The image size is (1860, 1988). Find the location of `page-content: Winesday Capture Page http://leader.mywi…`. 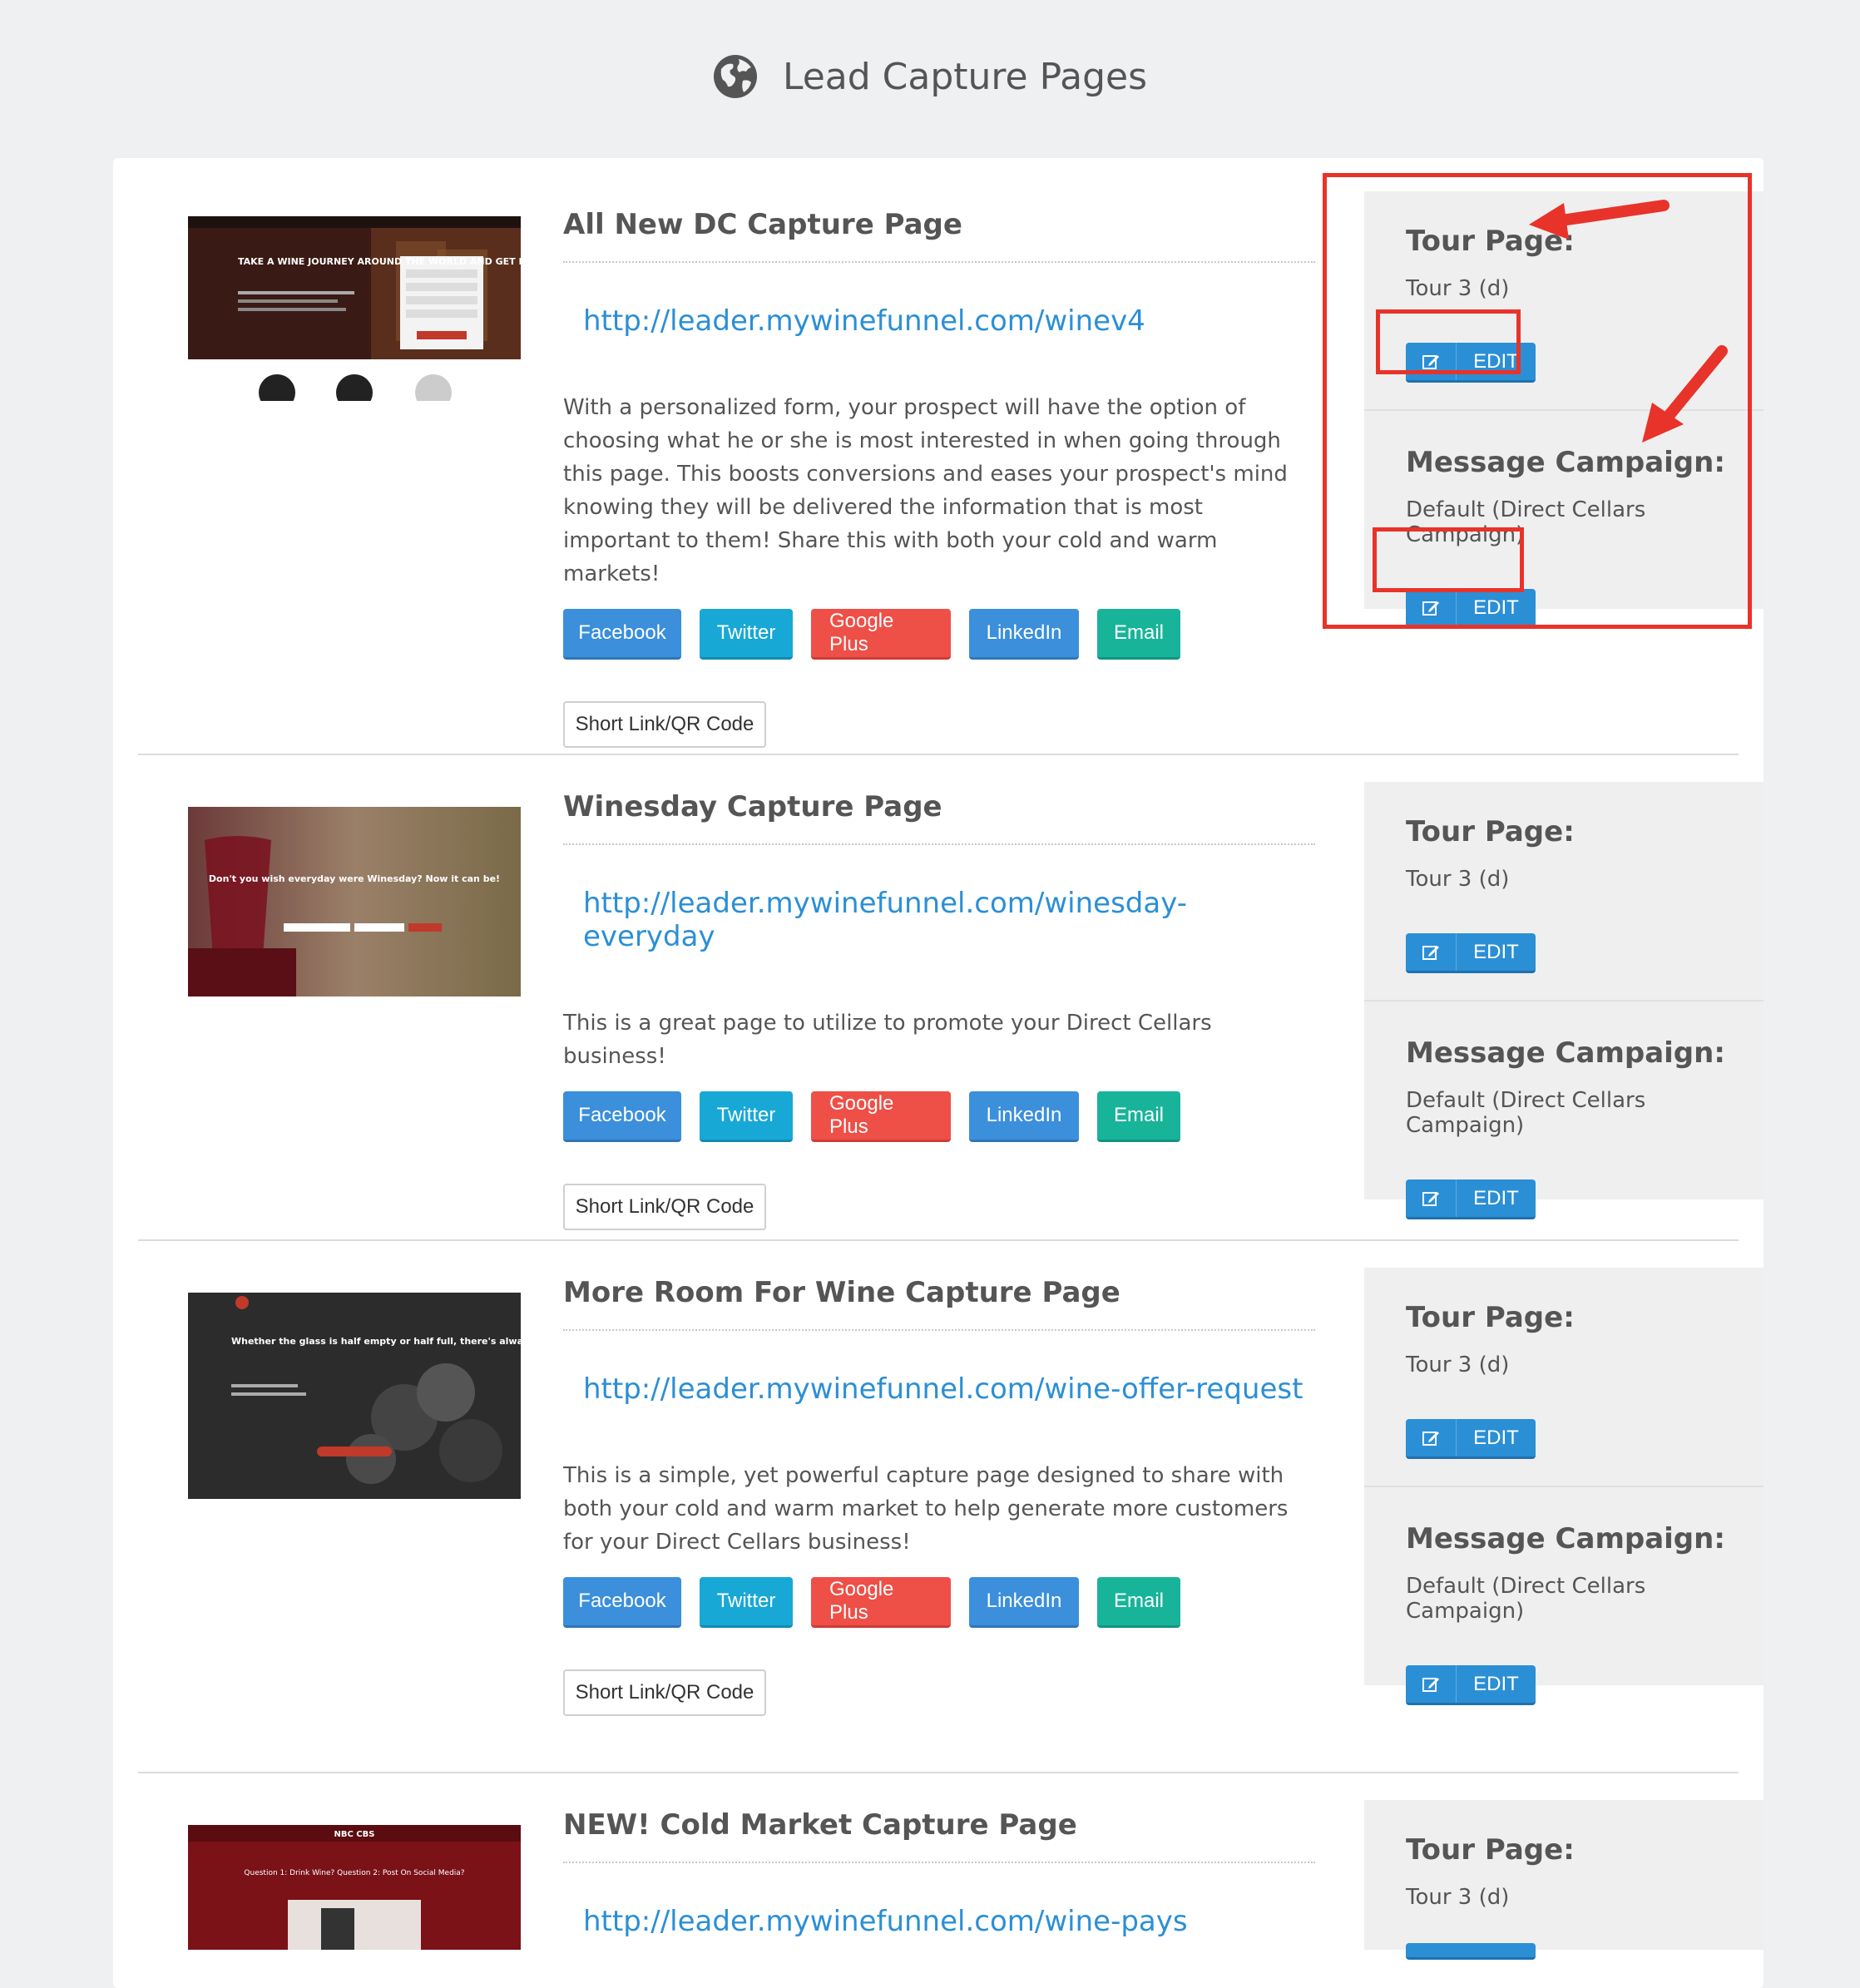

page-content: Winesday Capture Page http://leader.mywi… is located at coordinates (939, 1010).